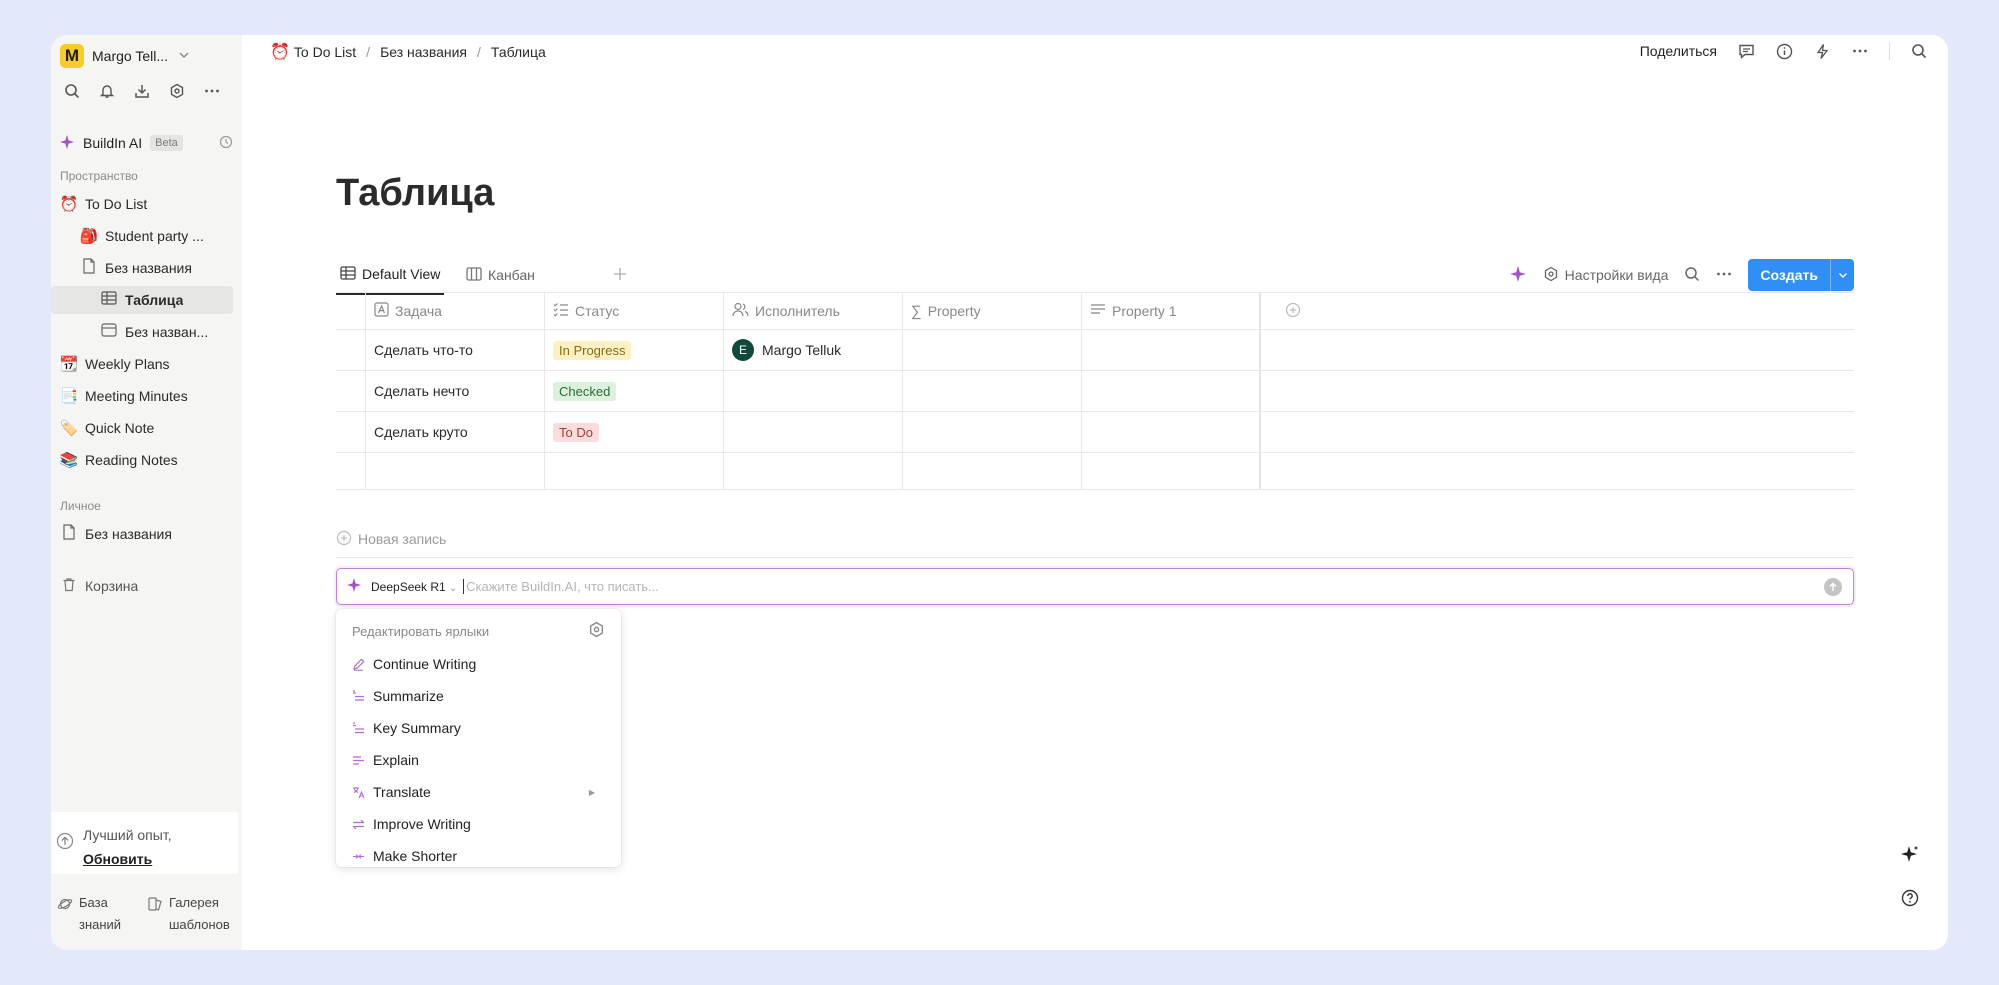  I want to click on table-row, so click(1095, 471).